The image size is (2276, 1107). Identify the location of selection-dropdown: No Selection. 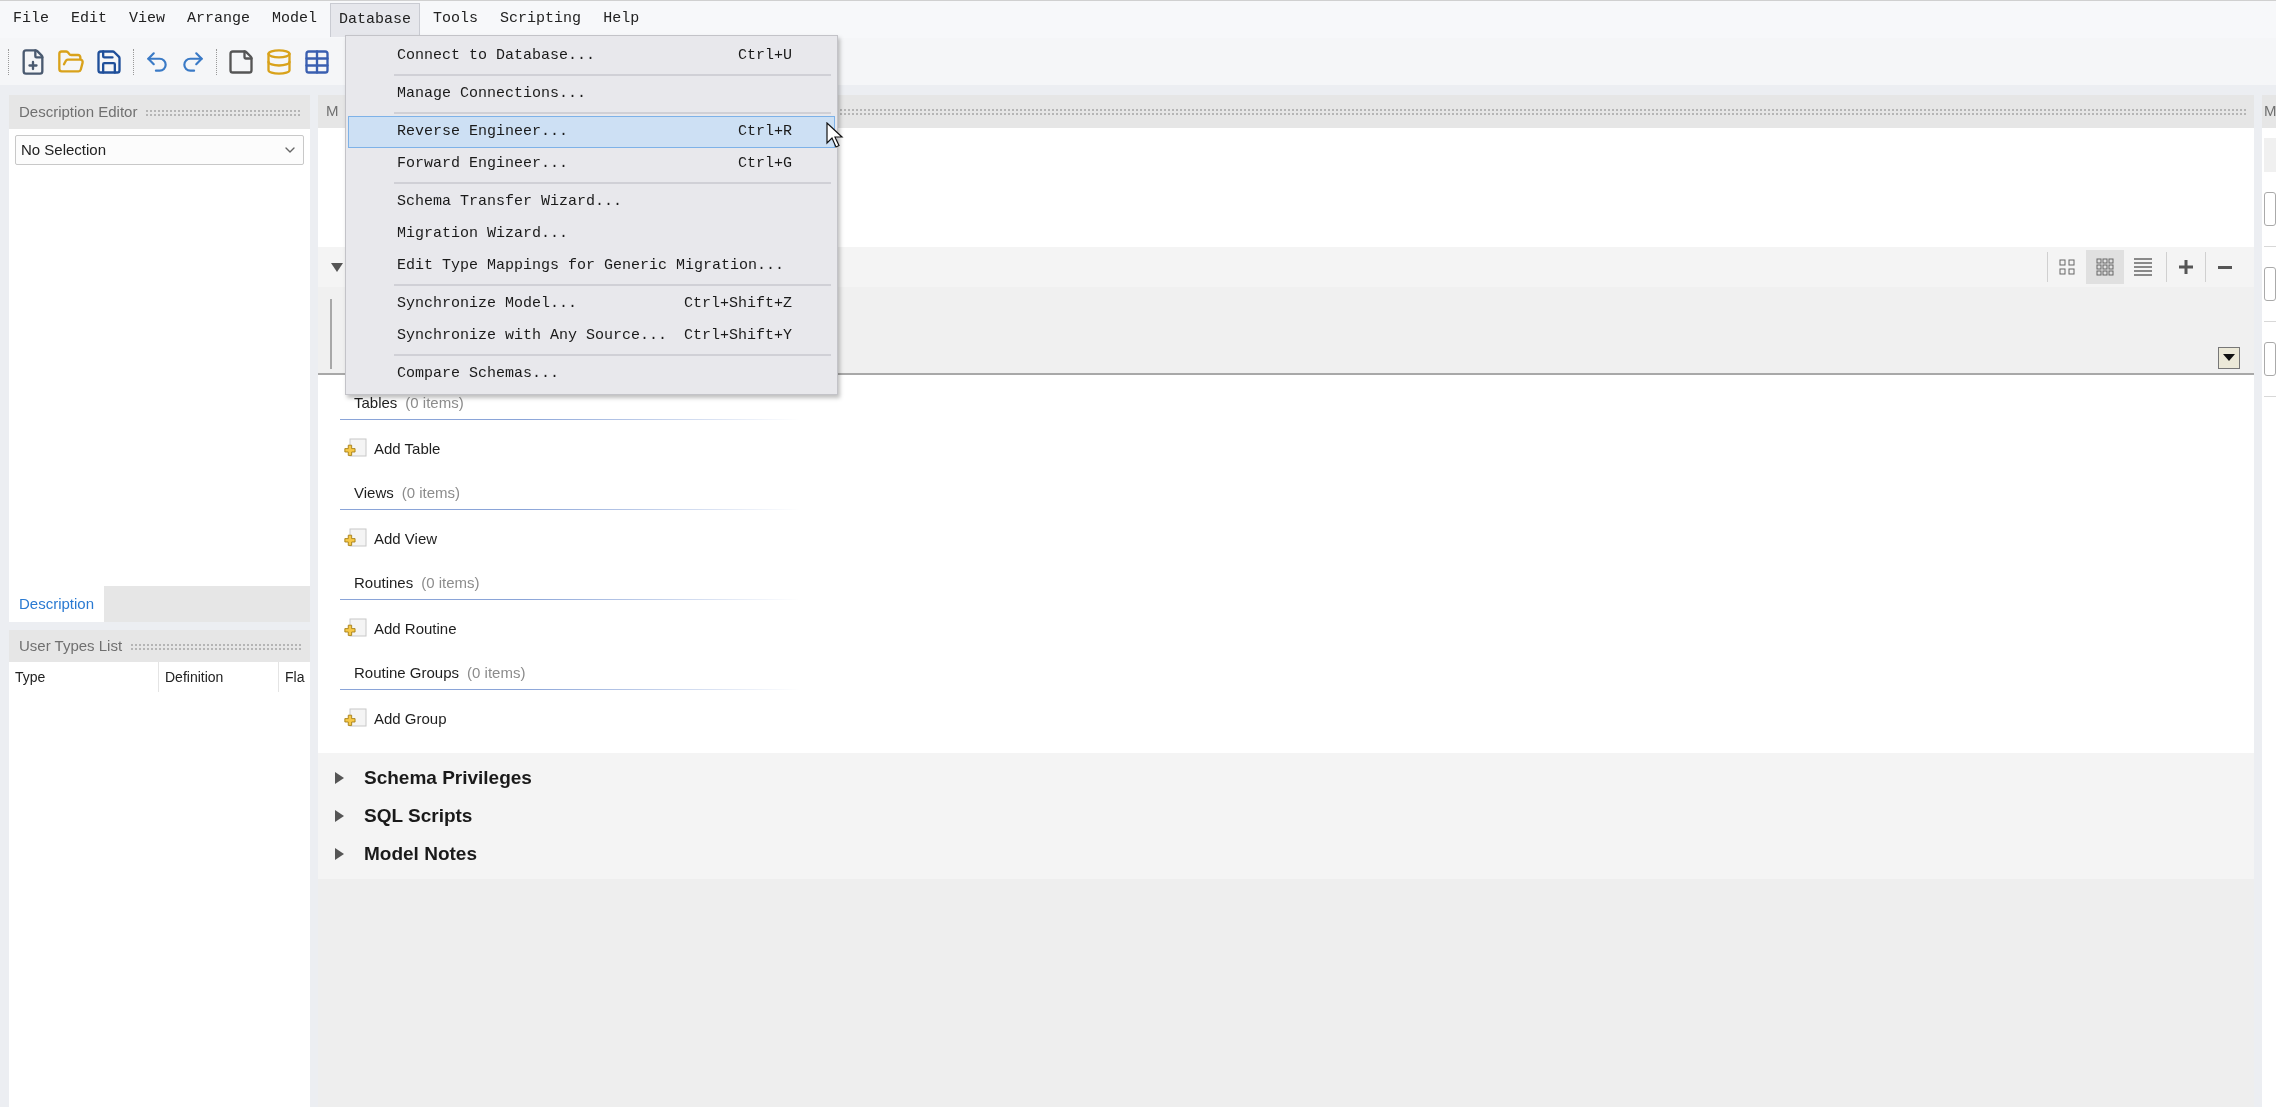
(159, 150).